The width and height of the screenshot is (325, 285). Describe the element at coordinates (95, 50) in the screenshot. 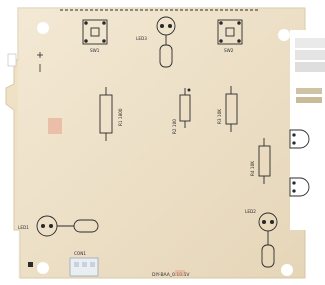

I see `sw1-label: SW1` at that location.